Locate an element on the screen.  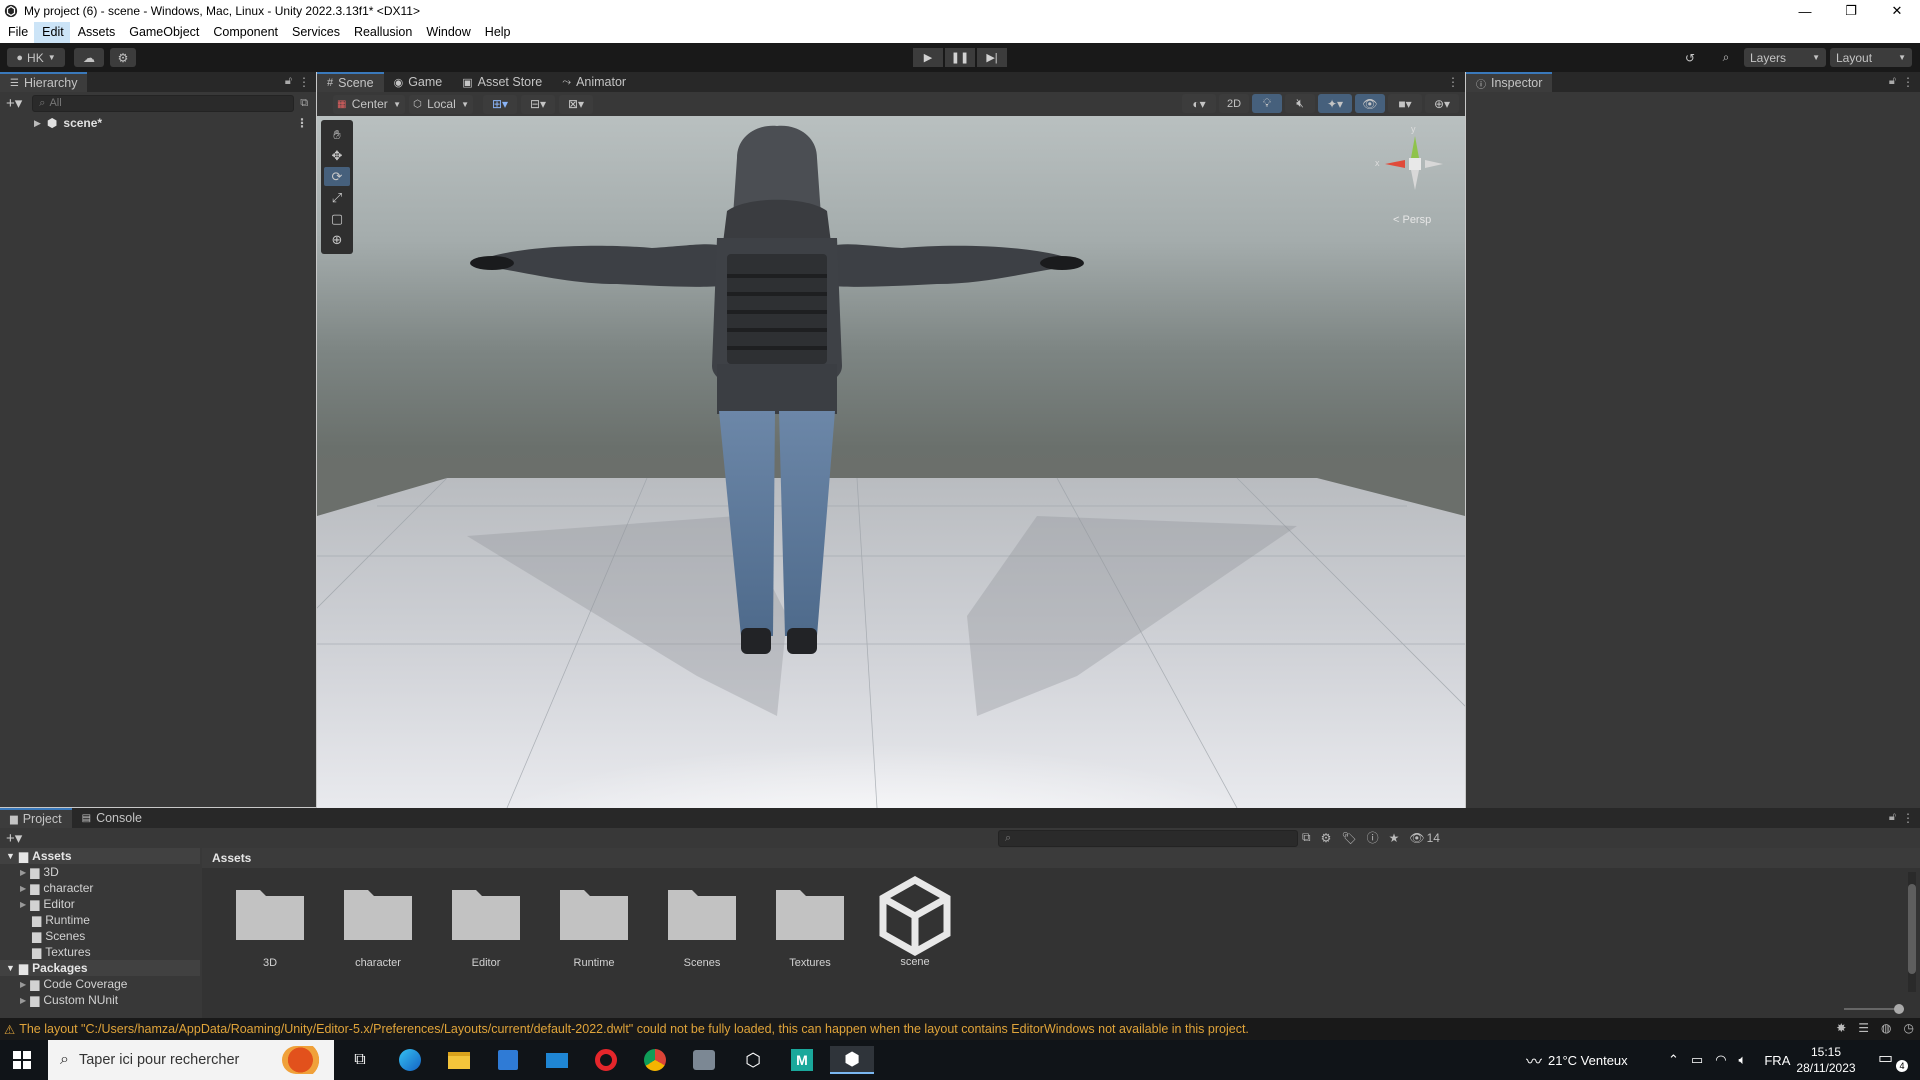
tab-console: ▤ Console is located at coordinates (112, 818).